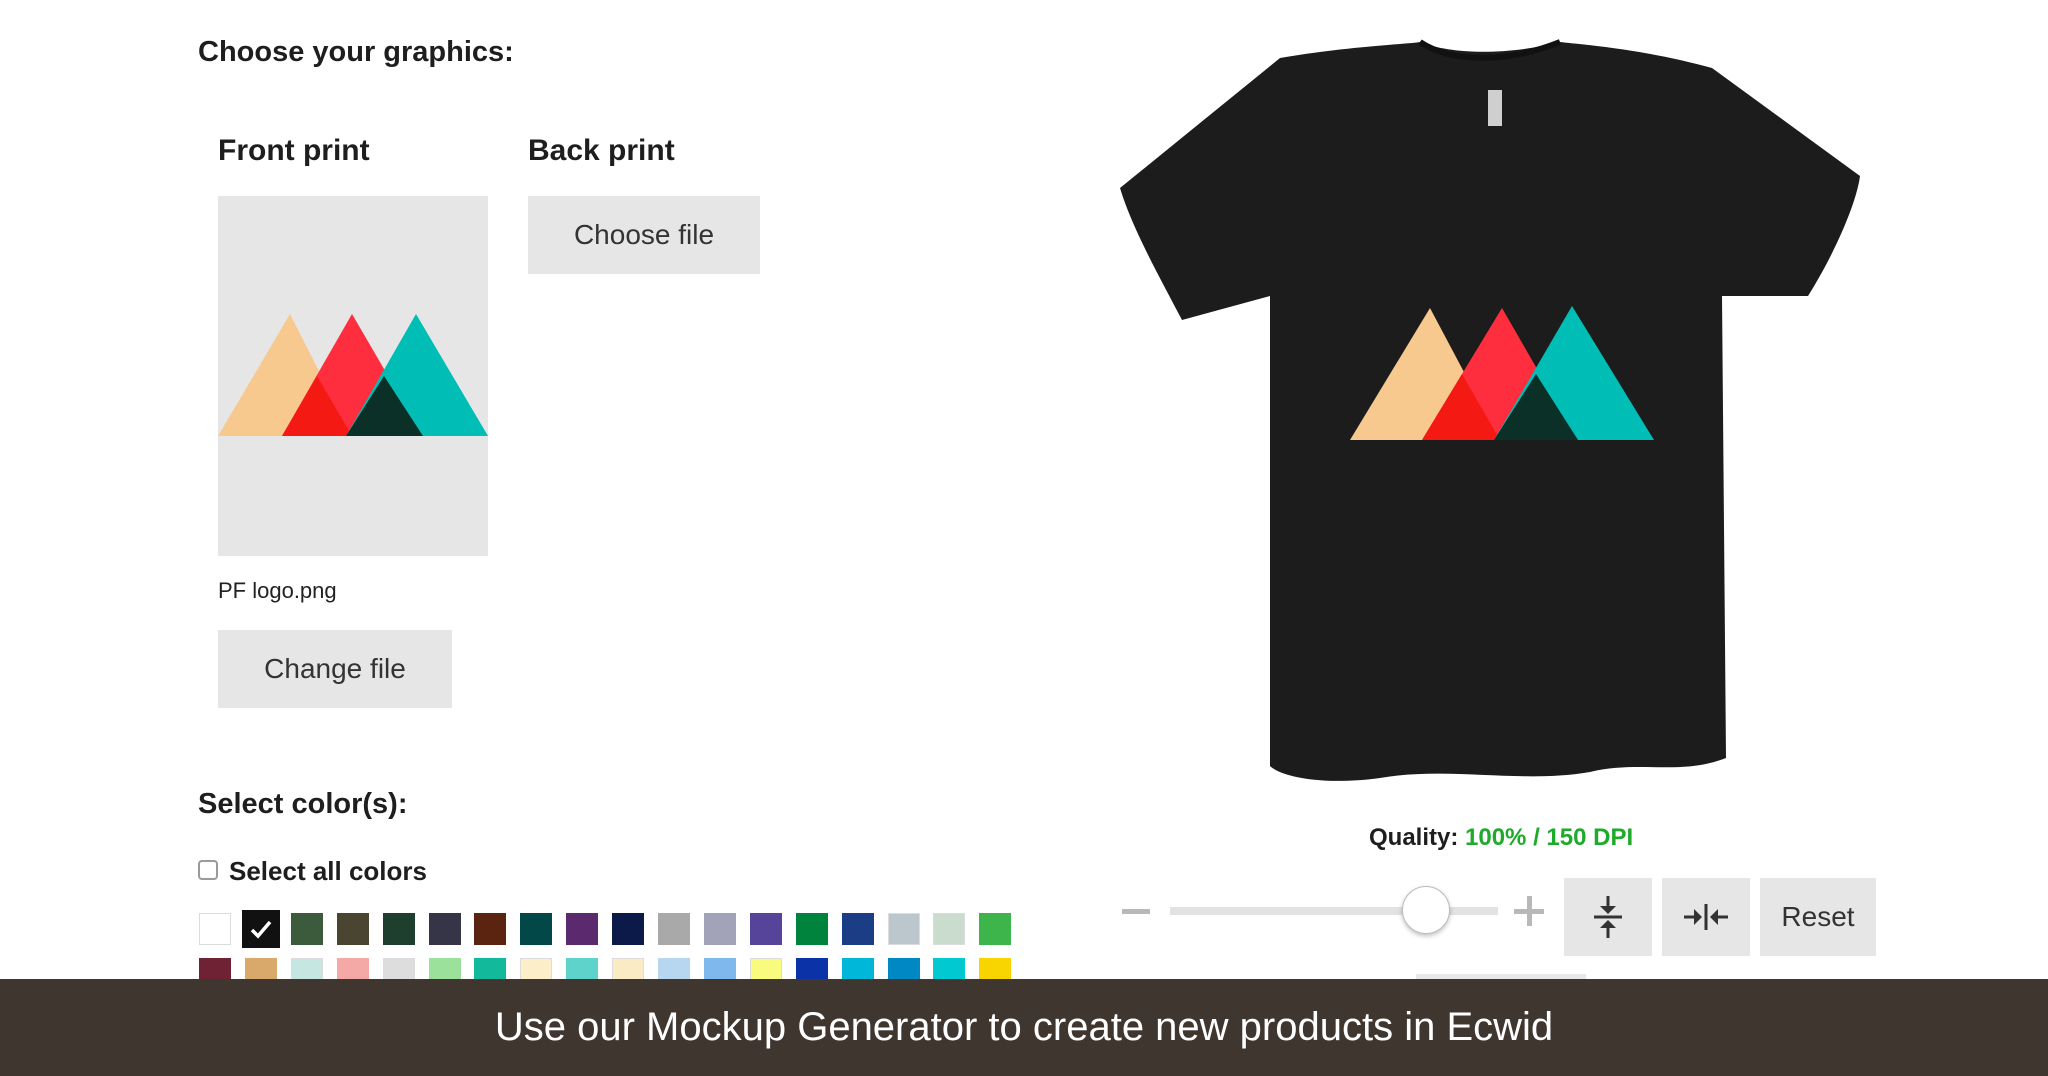  Describe the element at coordinates (1549, 837) in the screenshot. I see `quality-value: 100% / 150 DPI` at that location.